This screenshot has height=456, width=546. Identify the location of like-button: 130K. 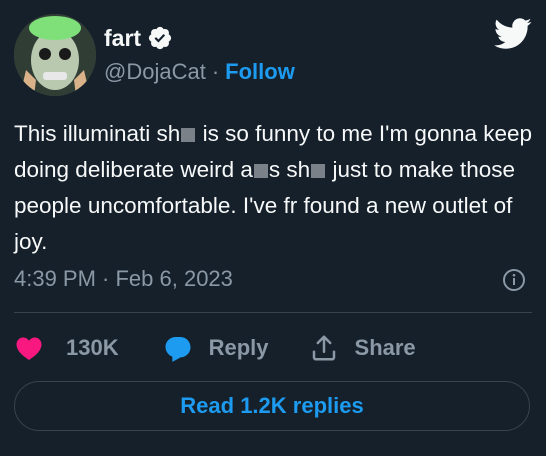
(66, 348).